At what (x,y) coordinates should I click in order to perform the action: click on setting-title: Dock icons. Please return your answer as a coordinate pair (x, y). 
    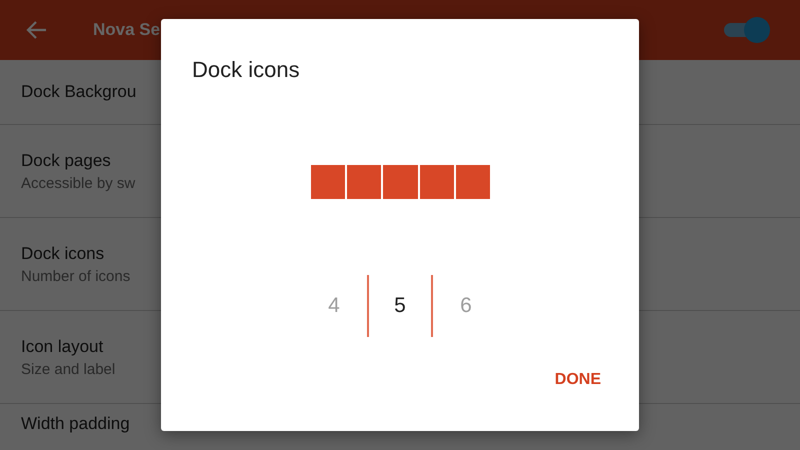
    Looking at the image, I should click on (62, 254).